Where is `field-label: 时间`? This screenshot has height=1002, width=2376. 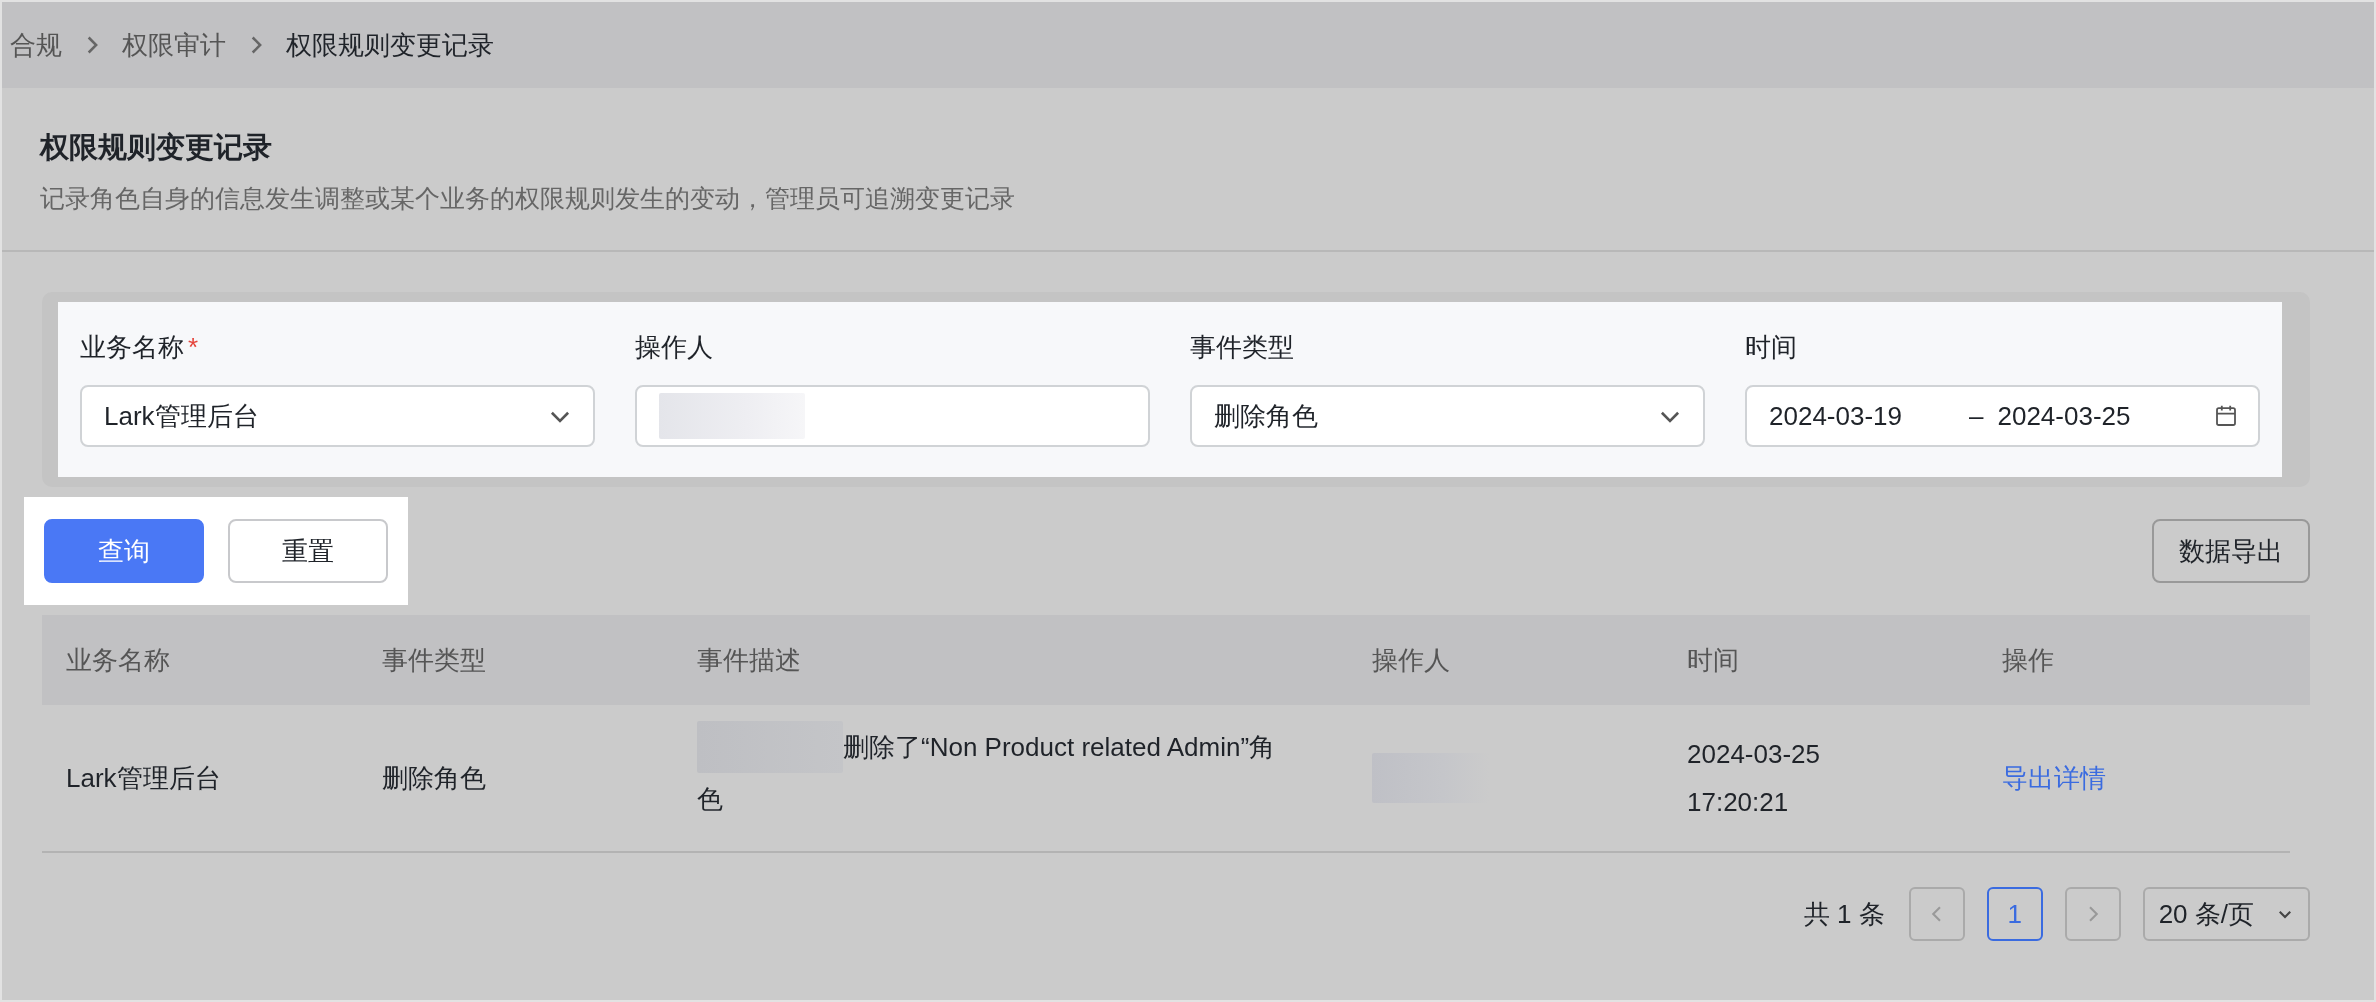
field-label: 时间 is located at coordinates (1771, 347).